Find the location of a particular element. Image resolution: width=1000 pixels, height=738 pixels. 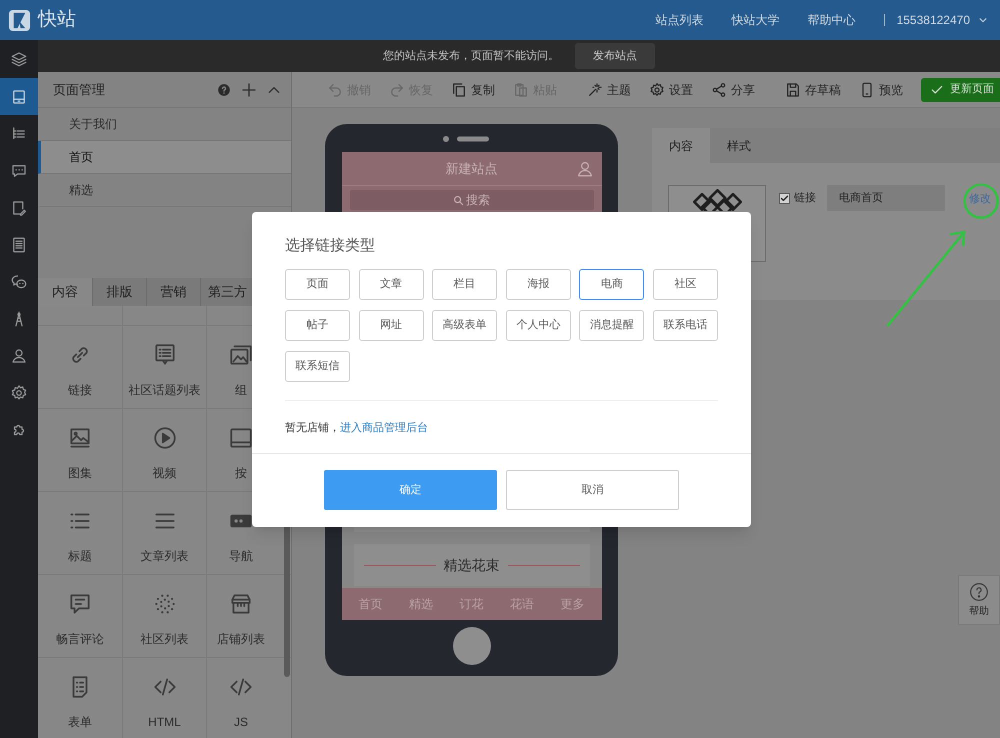

undo-icon is located at coordinates (335, 90).